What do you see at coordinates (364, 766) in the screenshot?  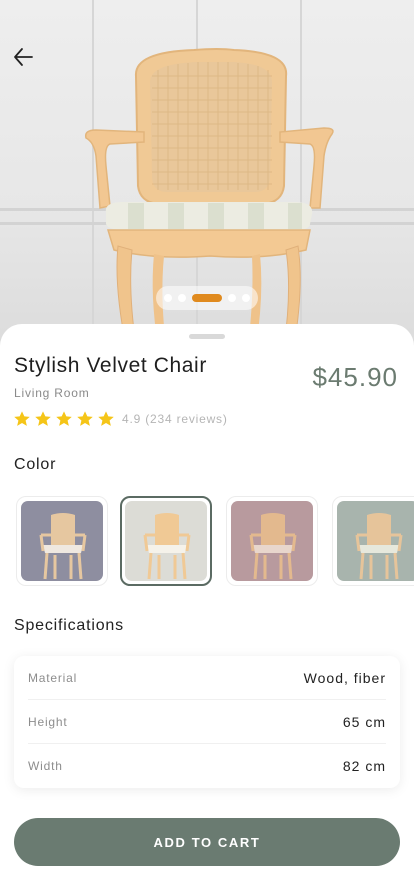 I see `spec-value: 82 cm` at bounding box center [364, 766].